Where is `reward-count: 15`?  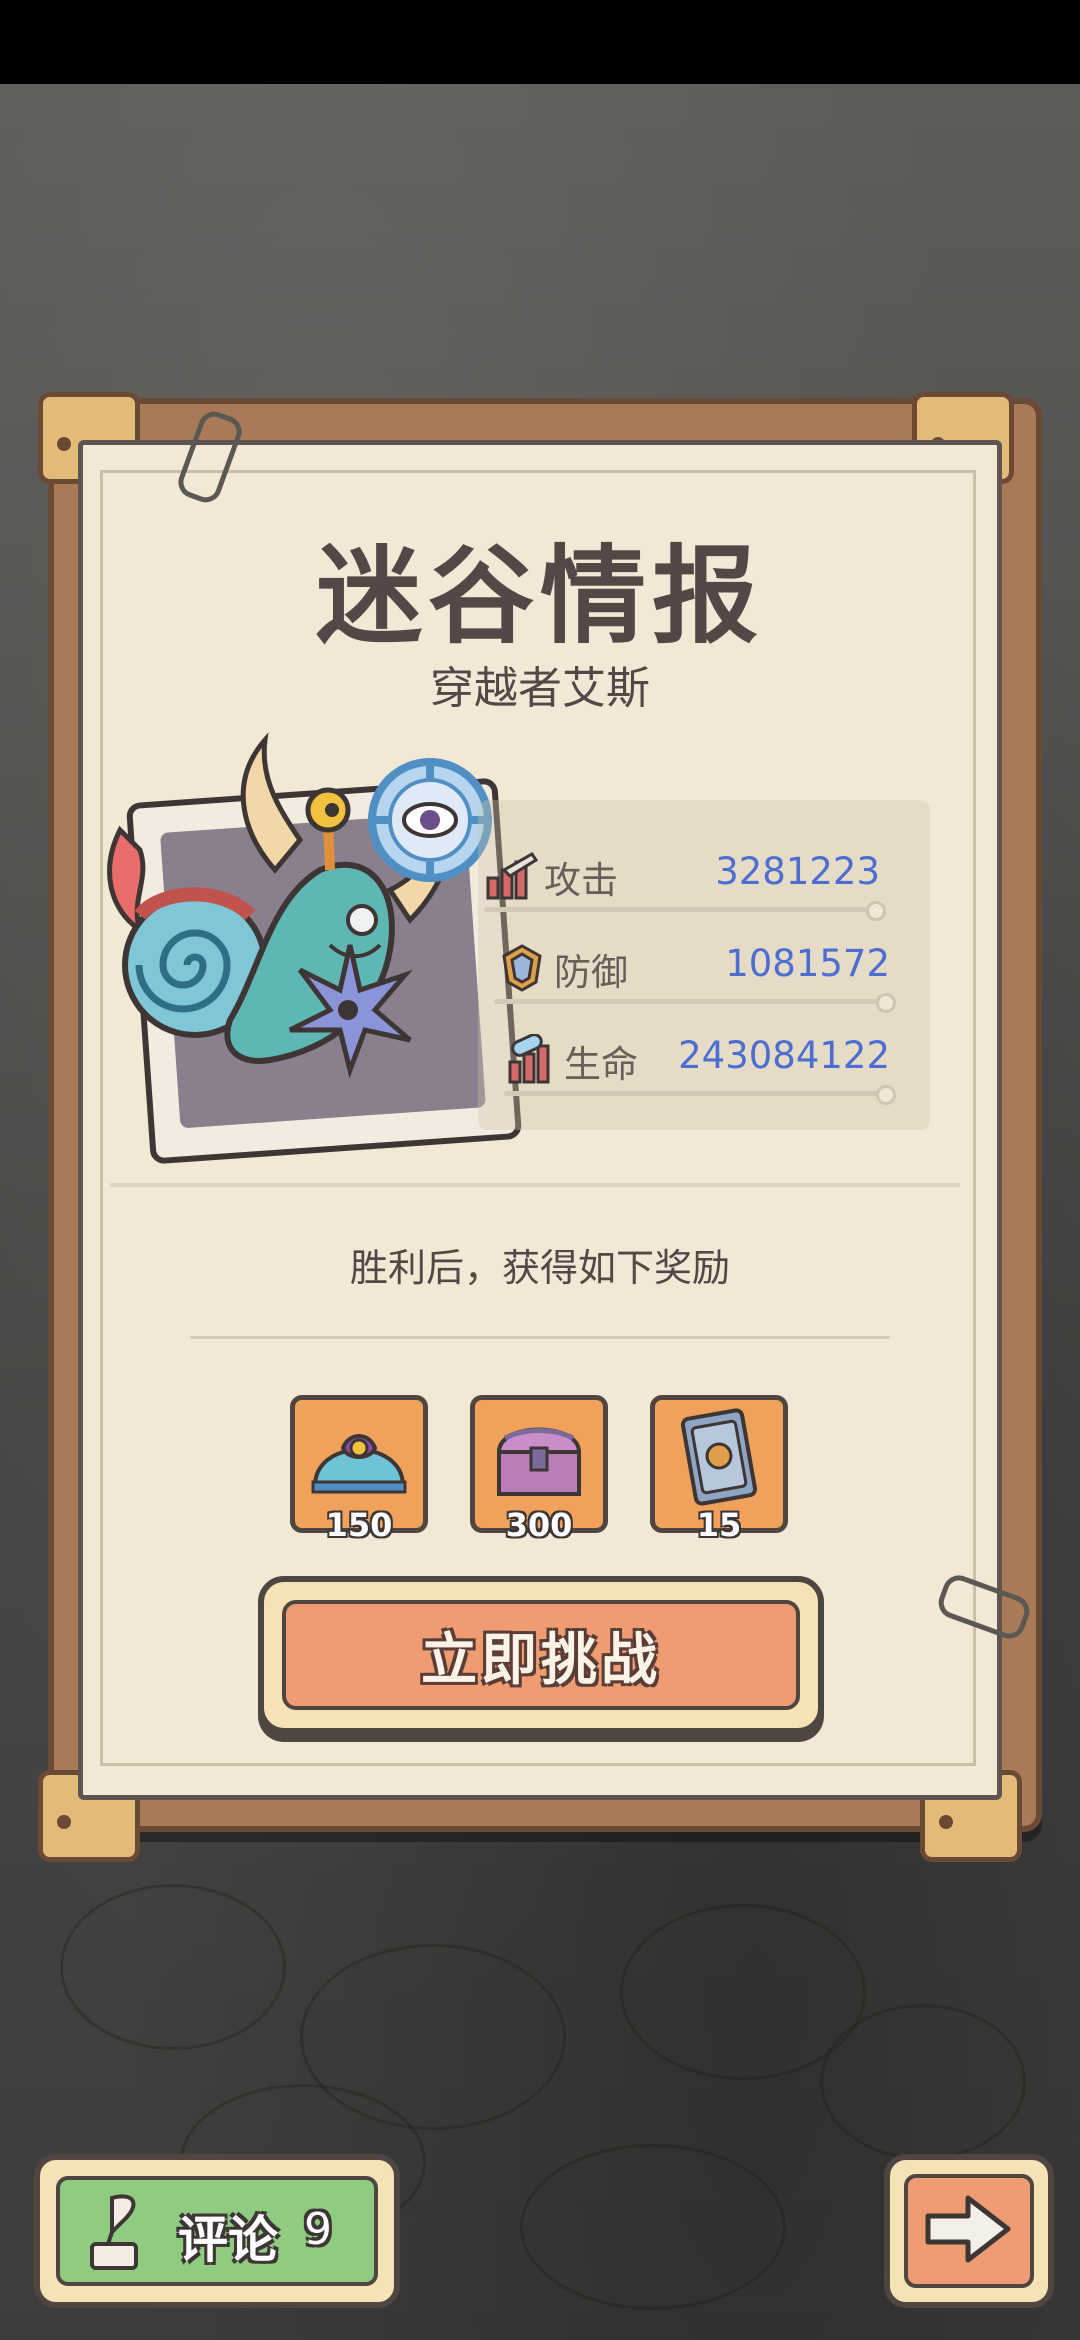 reward-count: 15 is located at coordinates (719, 1525).